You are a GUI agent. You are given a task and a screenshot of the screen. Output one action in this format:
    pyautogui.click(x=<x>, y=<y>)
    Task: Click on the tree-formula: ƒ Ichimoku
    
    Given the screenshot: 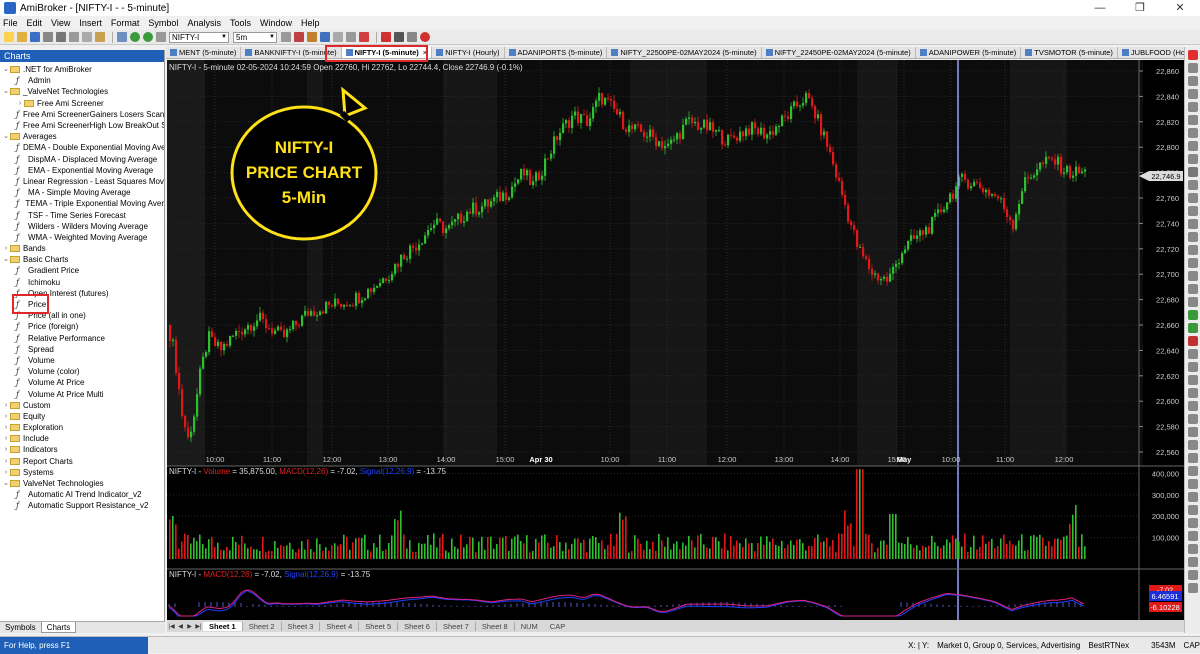 What is the action you would take?
    pyautogui.click(x=82, y=282)
    